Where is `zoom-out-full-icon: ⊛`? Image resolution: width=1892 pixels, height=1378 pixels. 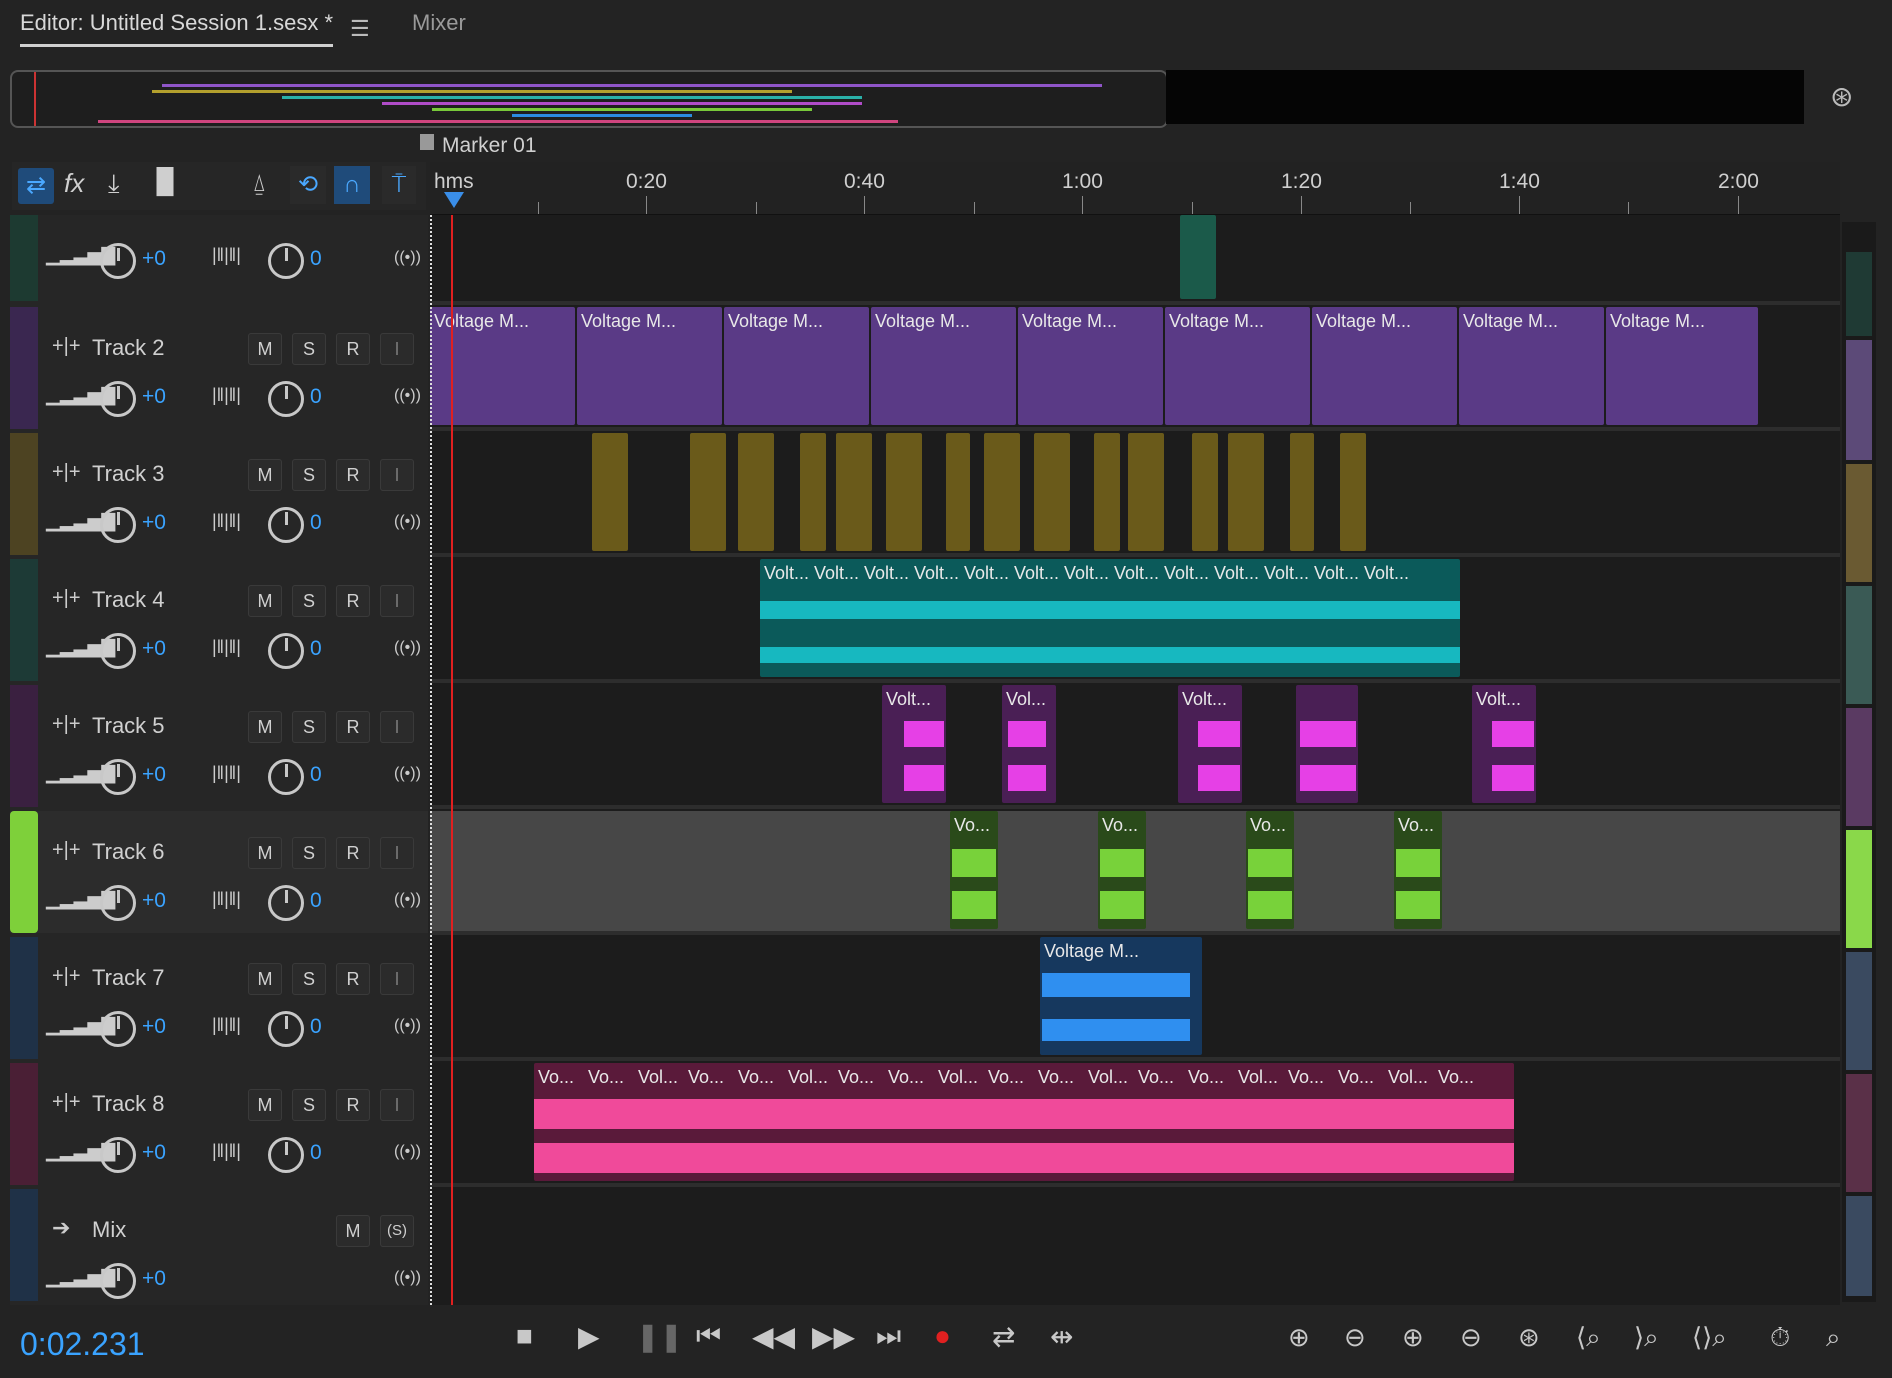
zoom-out-full-icon: ⊛ is located at coordinates (1529, 1337).